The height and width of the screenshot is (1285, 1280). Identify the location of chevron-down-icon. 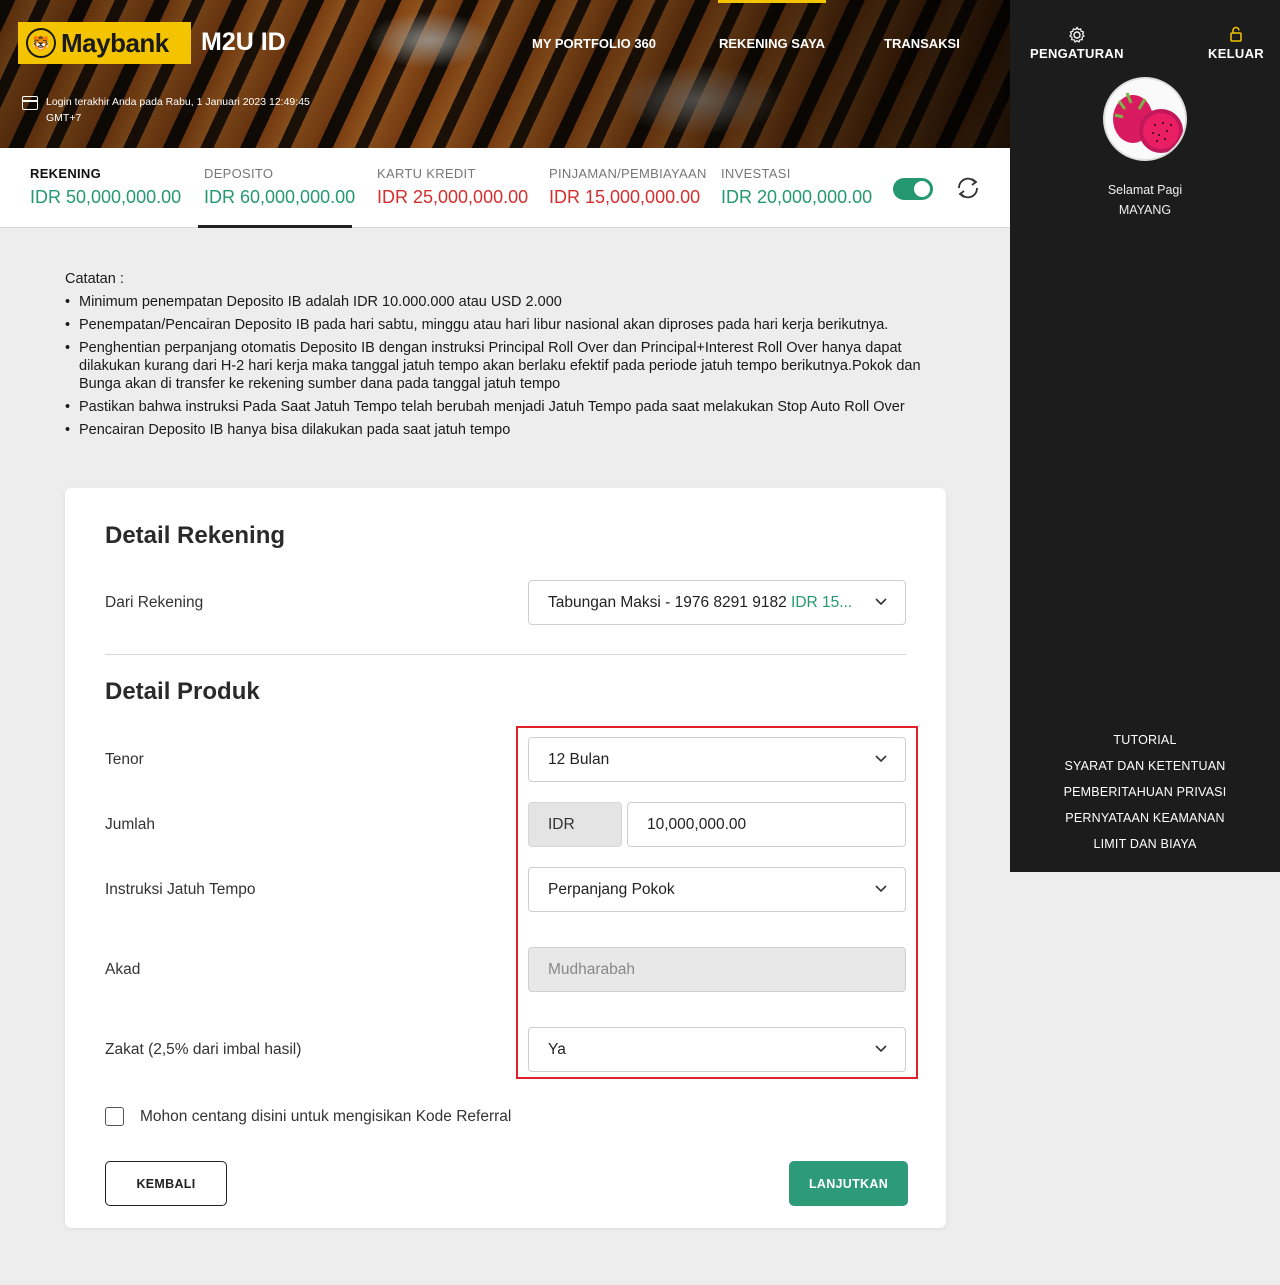
(881, 602).